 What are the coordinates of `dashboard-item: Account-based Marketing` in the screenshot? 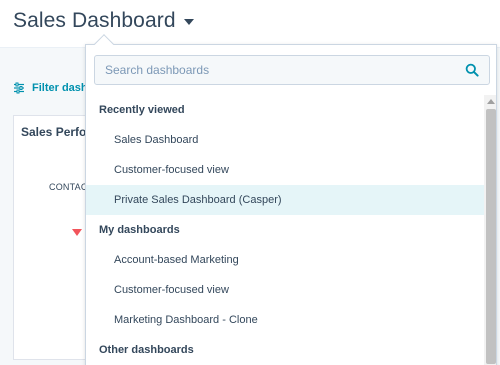 It's located at (285, 260).